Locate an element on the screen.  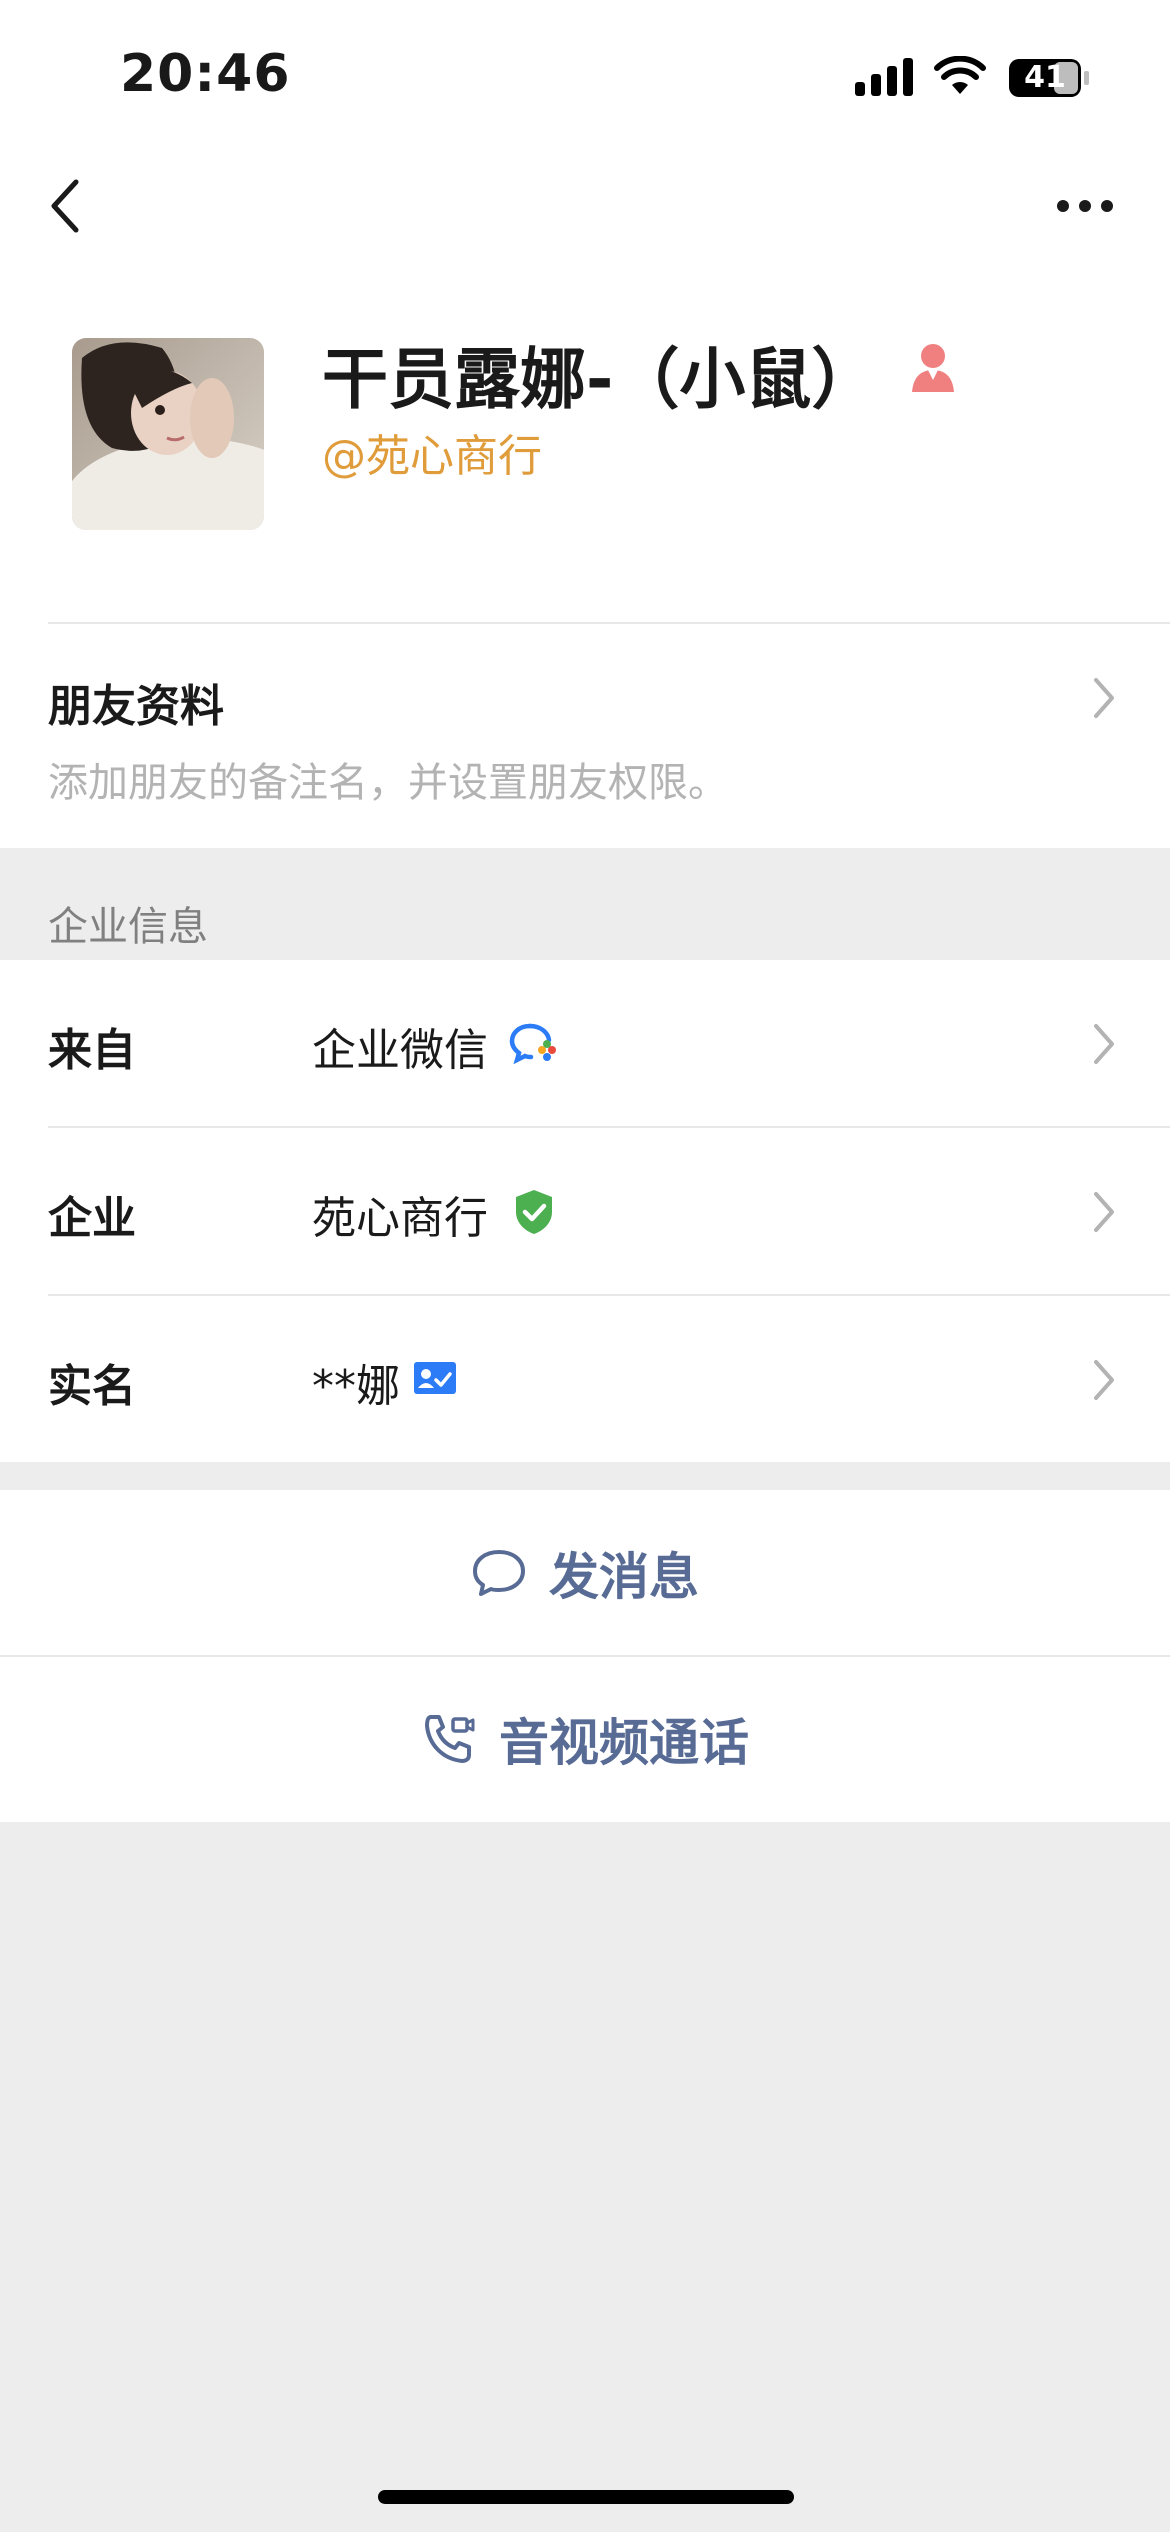
phone-video-icon is located at coordinates (450, 1739).